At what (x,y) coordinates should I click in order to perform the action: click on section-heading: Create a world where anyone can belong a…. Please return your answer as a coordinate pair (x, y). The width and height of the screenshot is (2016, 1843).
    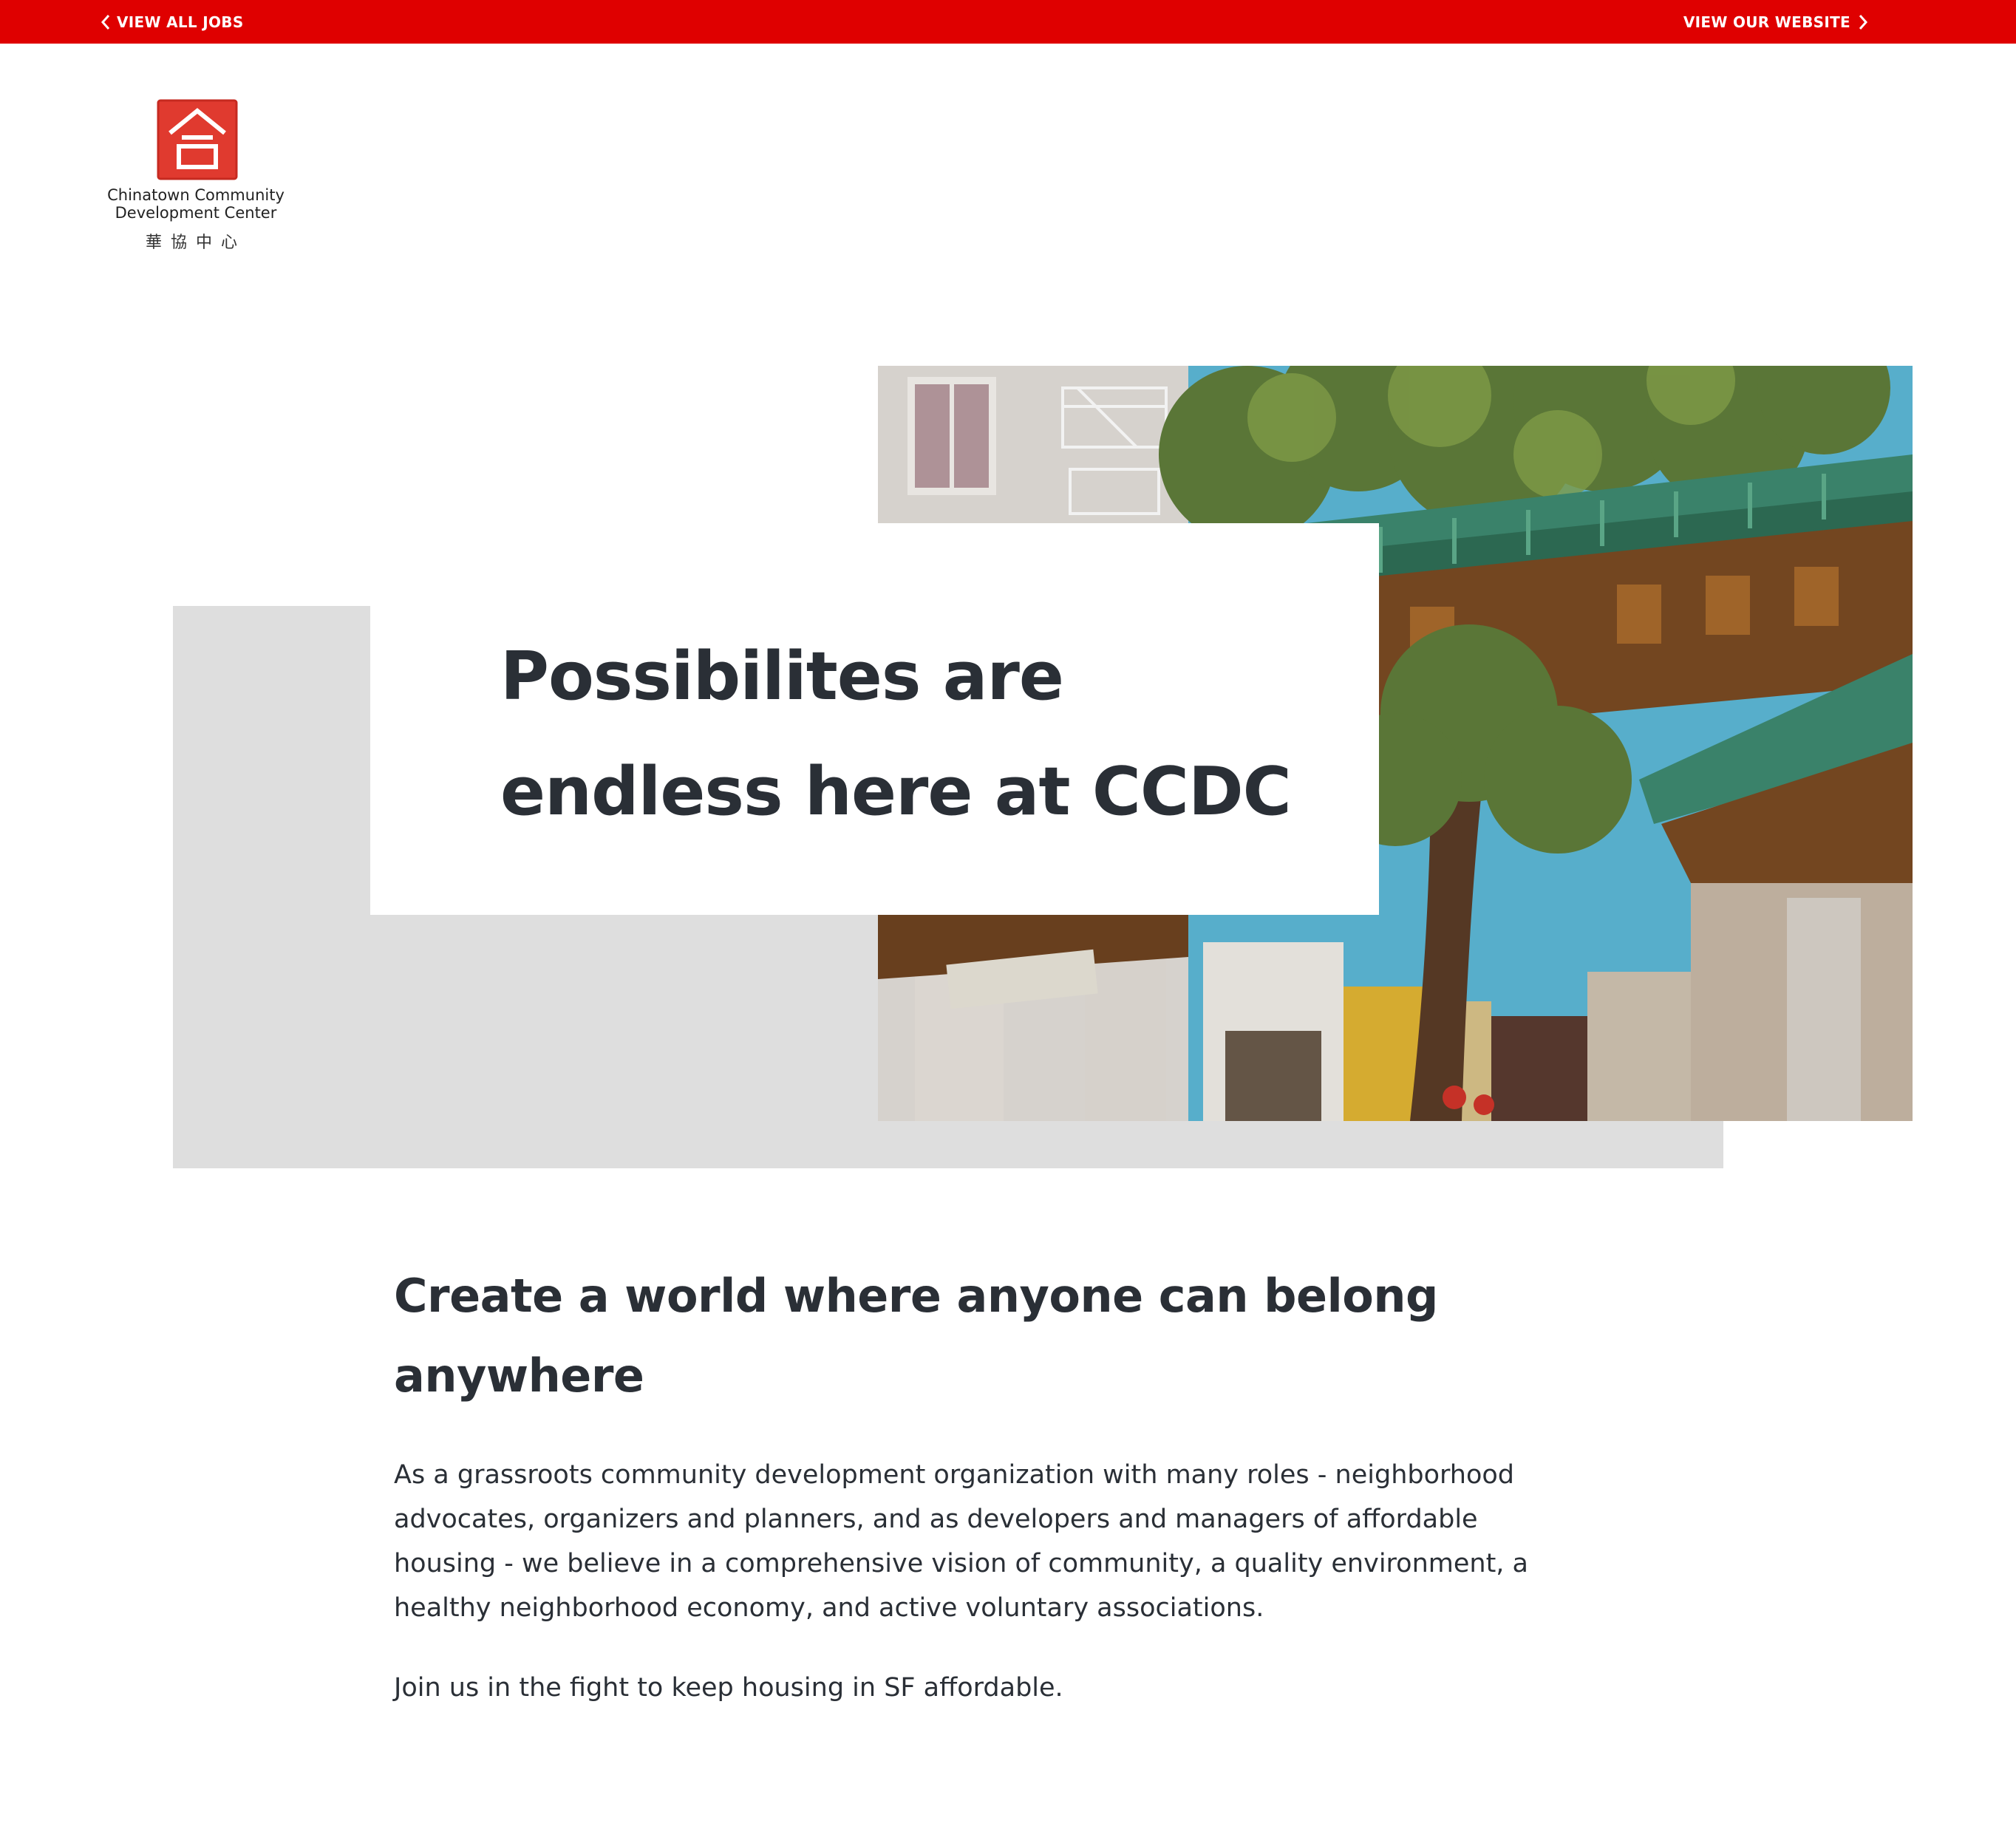
    Looking at the image, I should click on (916, 1336).